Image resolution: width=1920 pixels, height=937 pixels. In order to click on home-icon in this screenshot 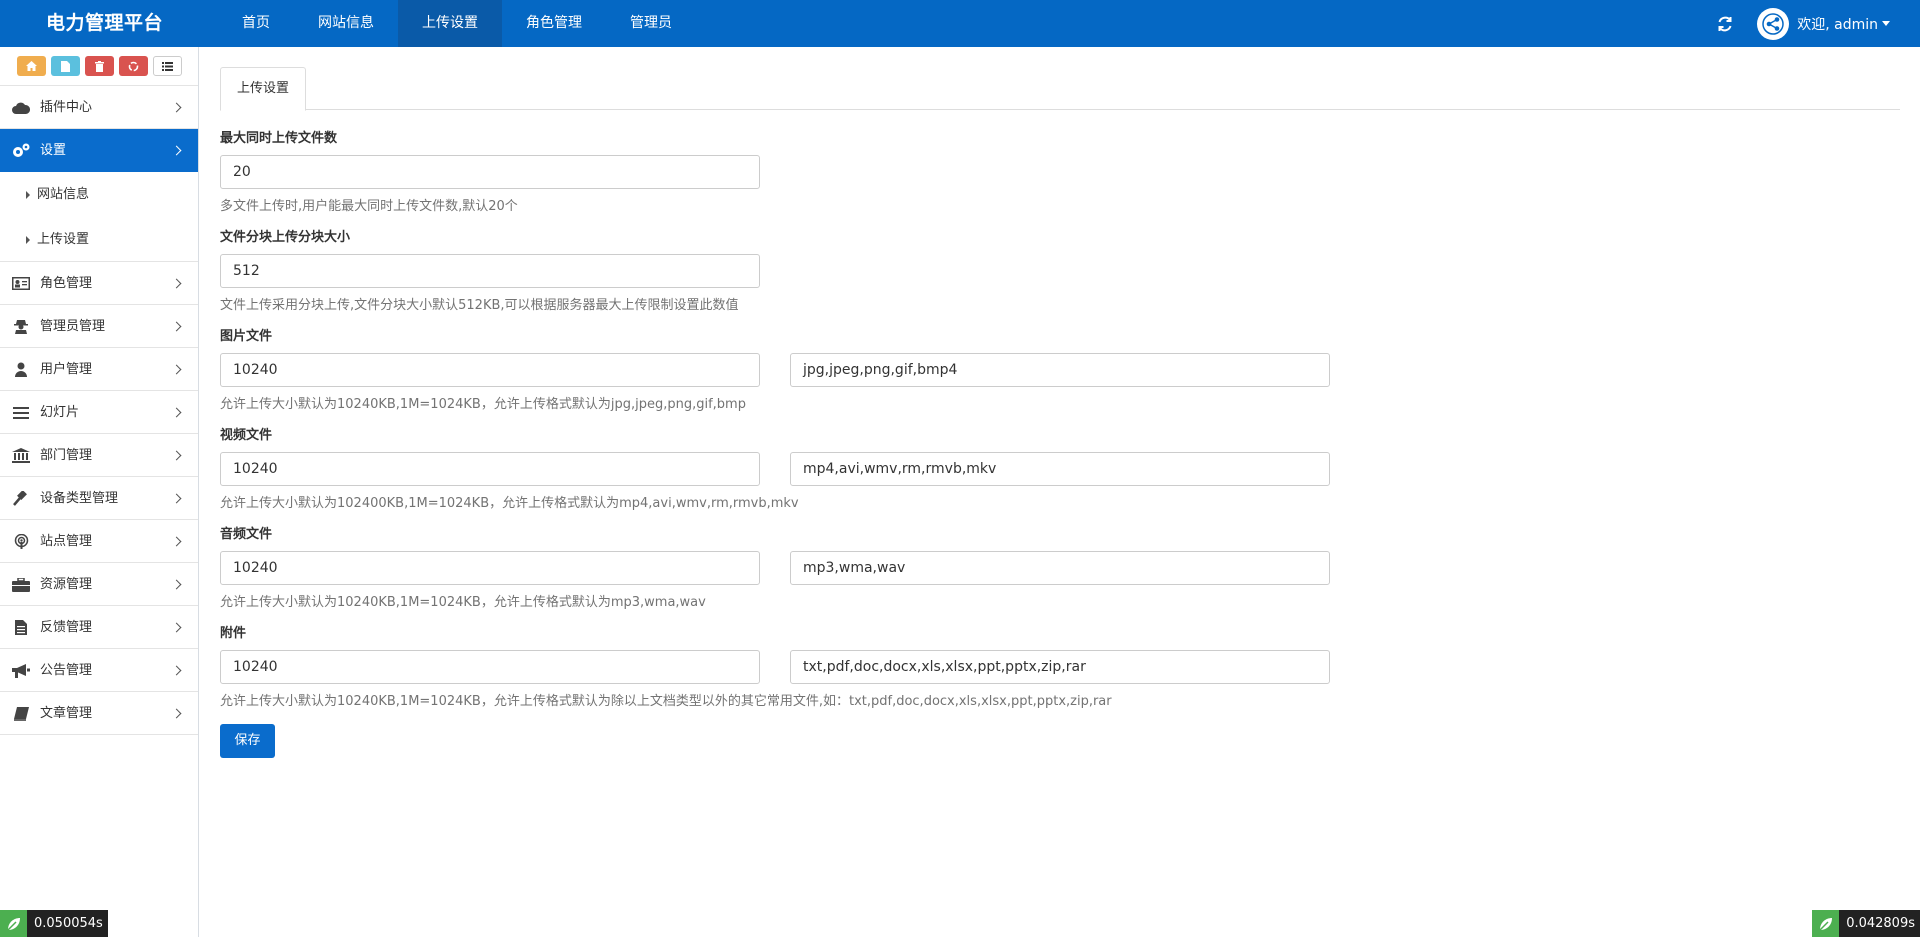, I will do `click(31, 66)`.